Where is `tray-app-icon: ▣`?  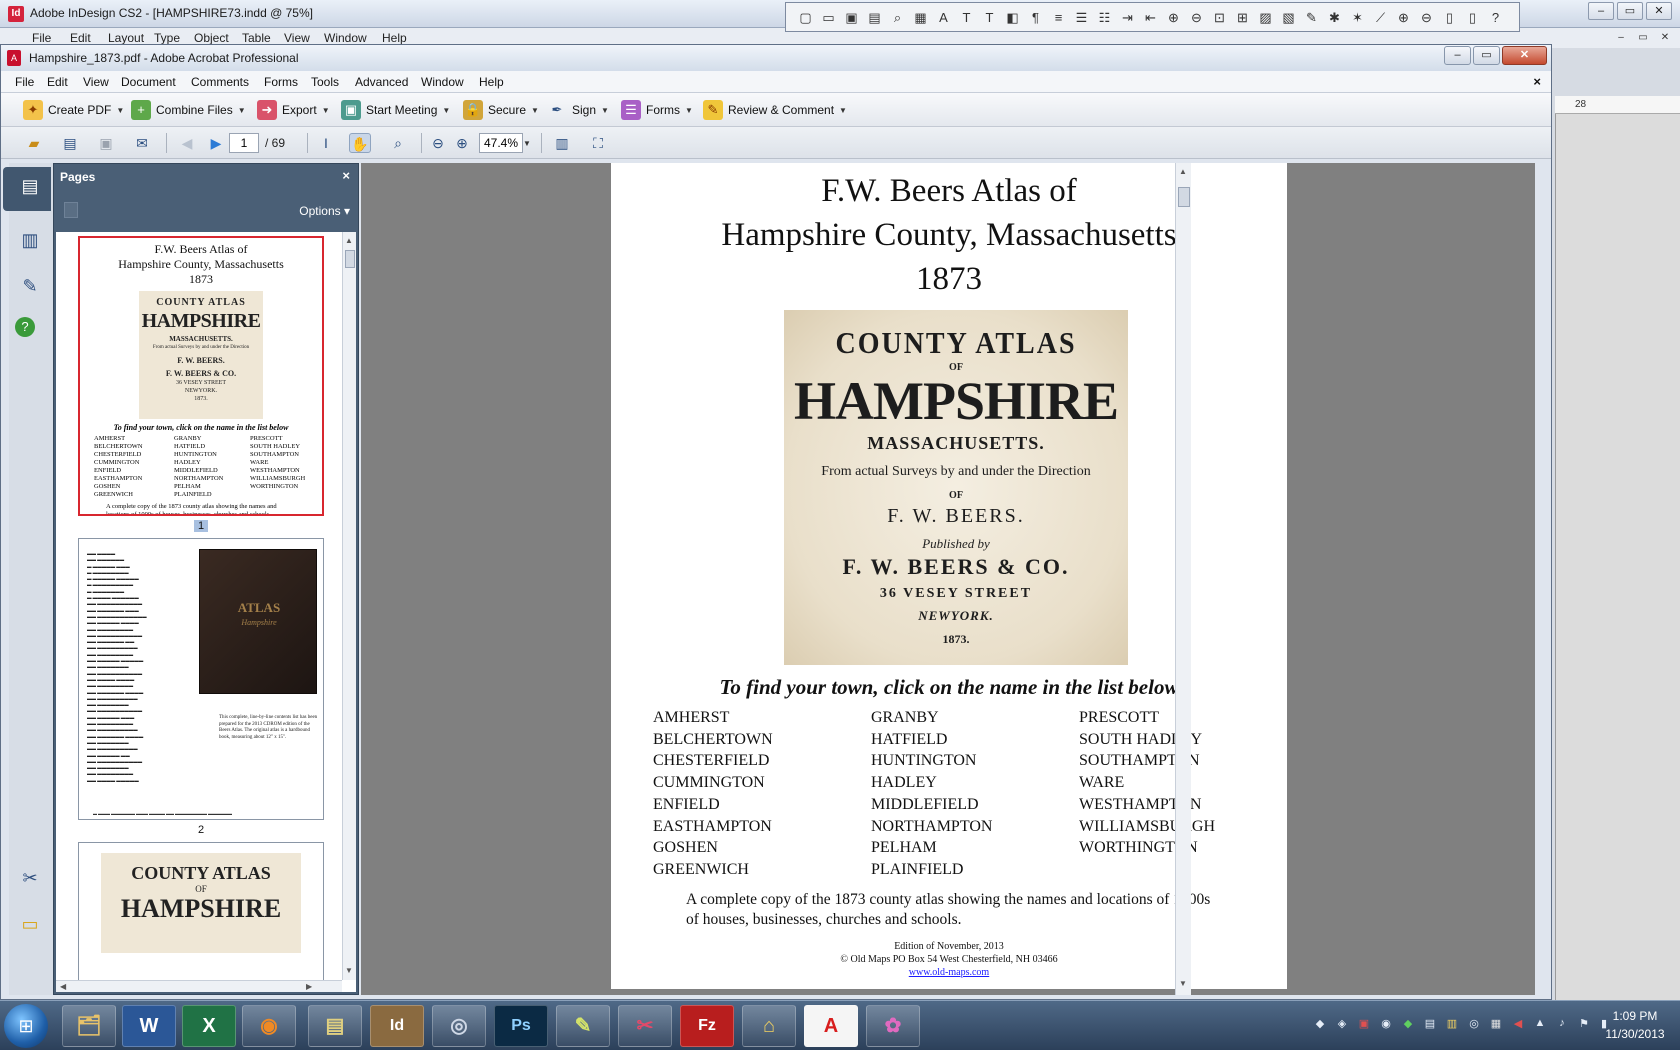 tray-app-icon: ▣ is located at coordinates (1364, 1025).